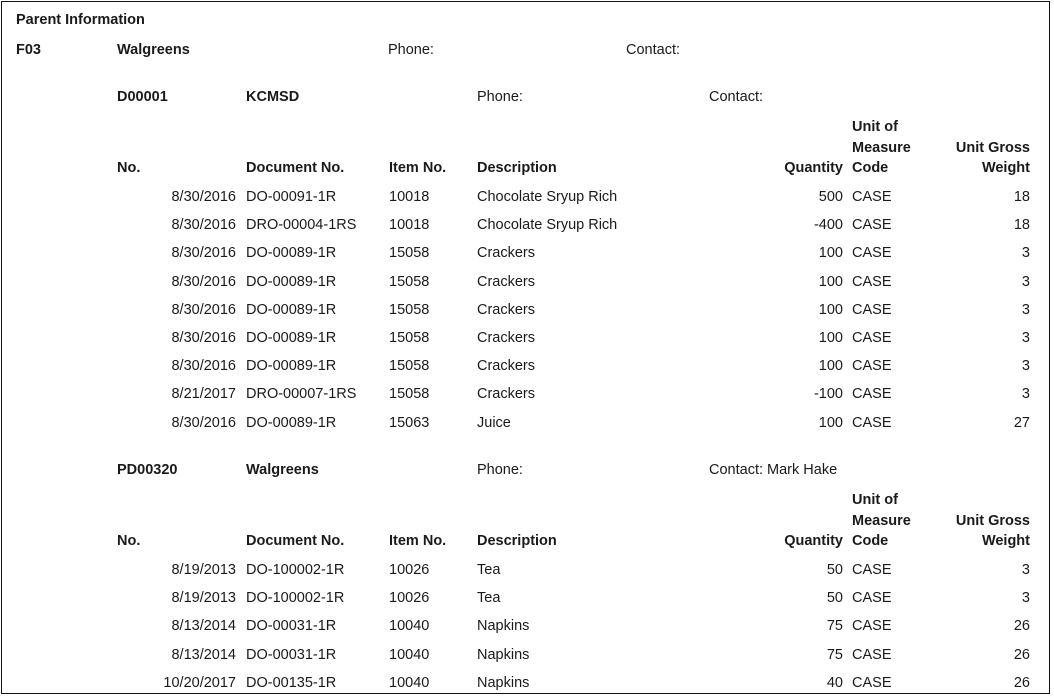  I want to click on row-date: 8/19/2013, so click(203, 598).